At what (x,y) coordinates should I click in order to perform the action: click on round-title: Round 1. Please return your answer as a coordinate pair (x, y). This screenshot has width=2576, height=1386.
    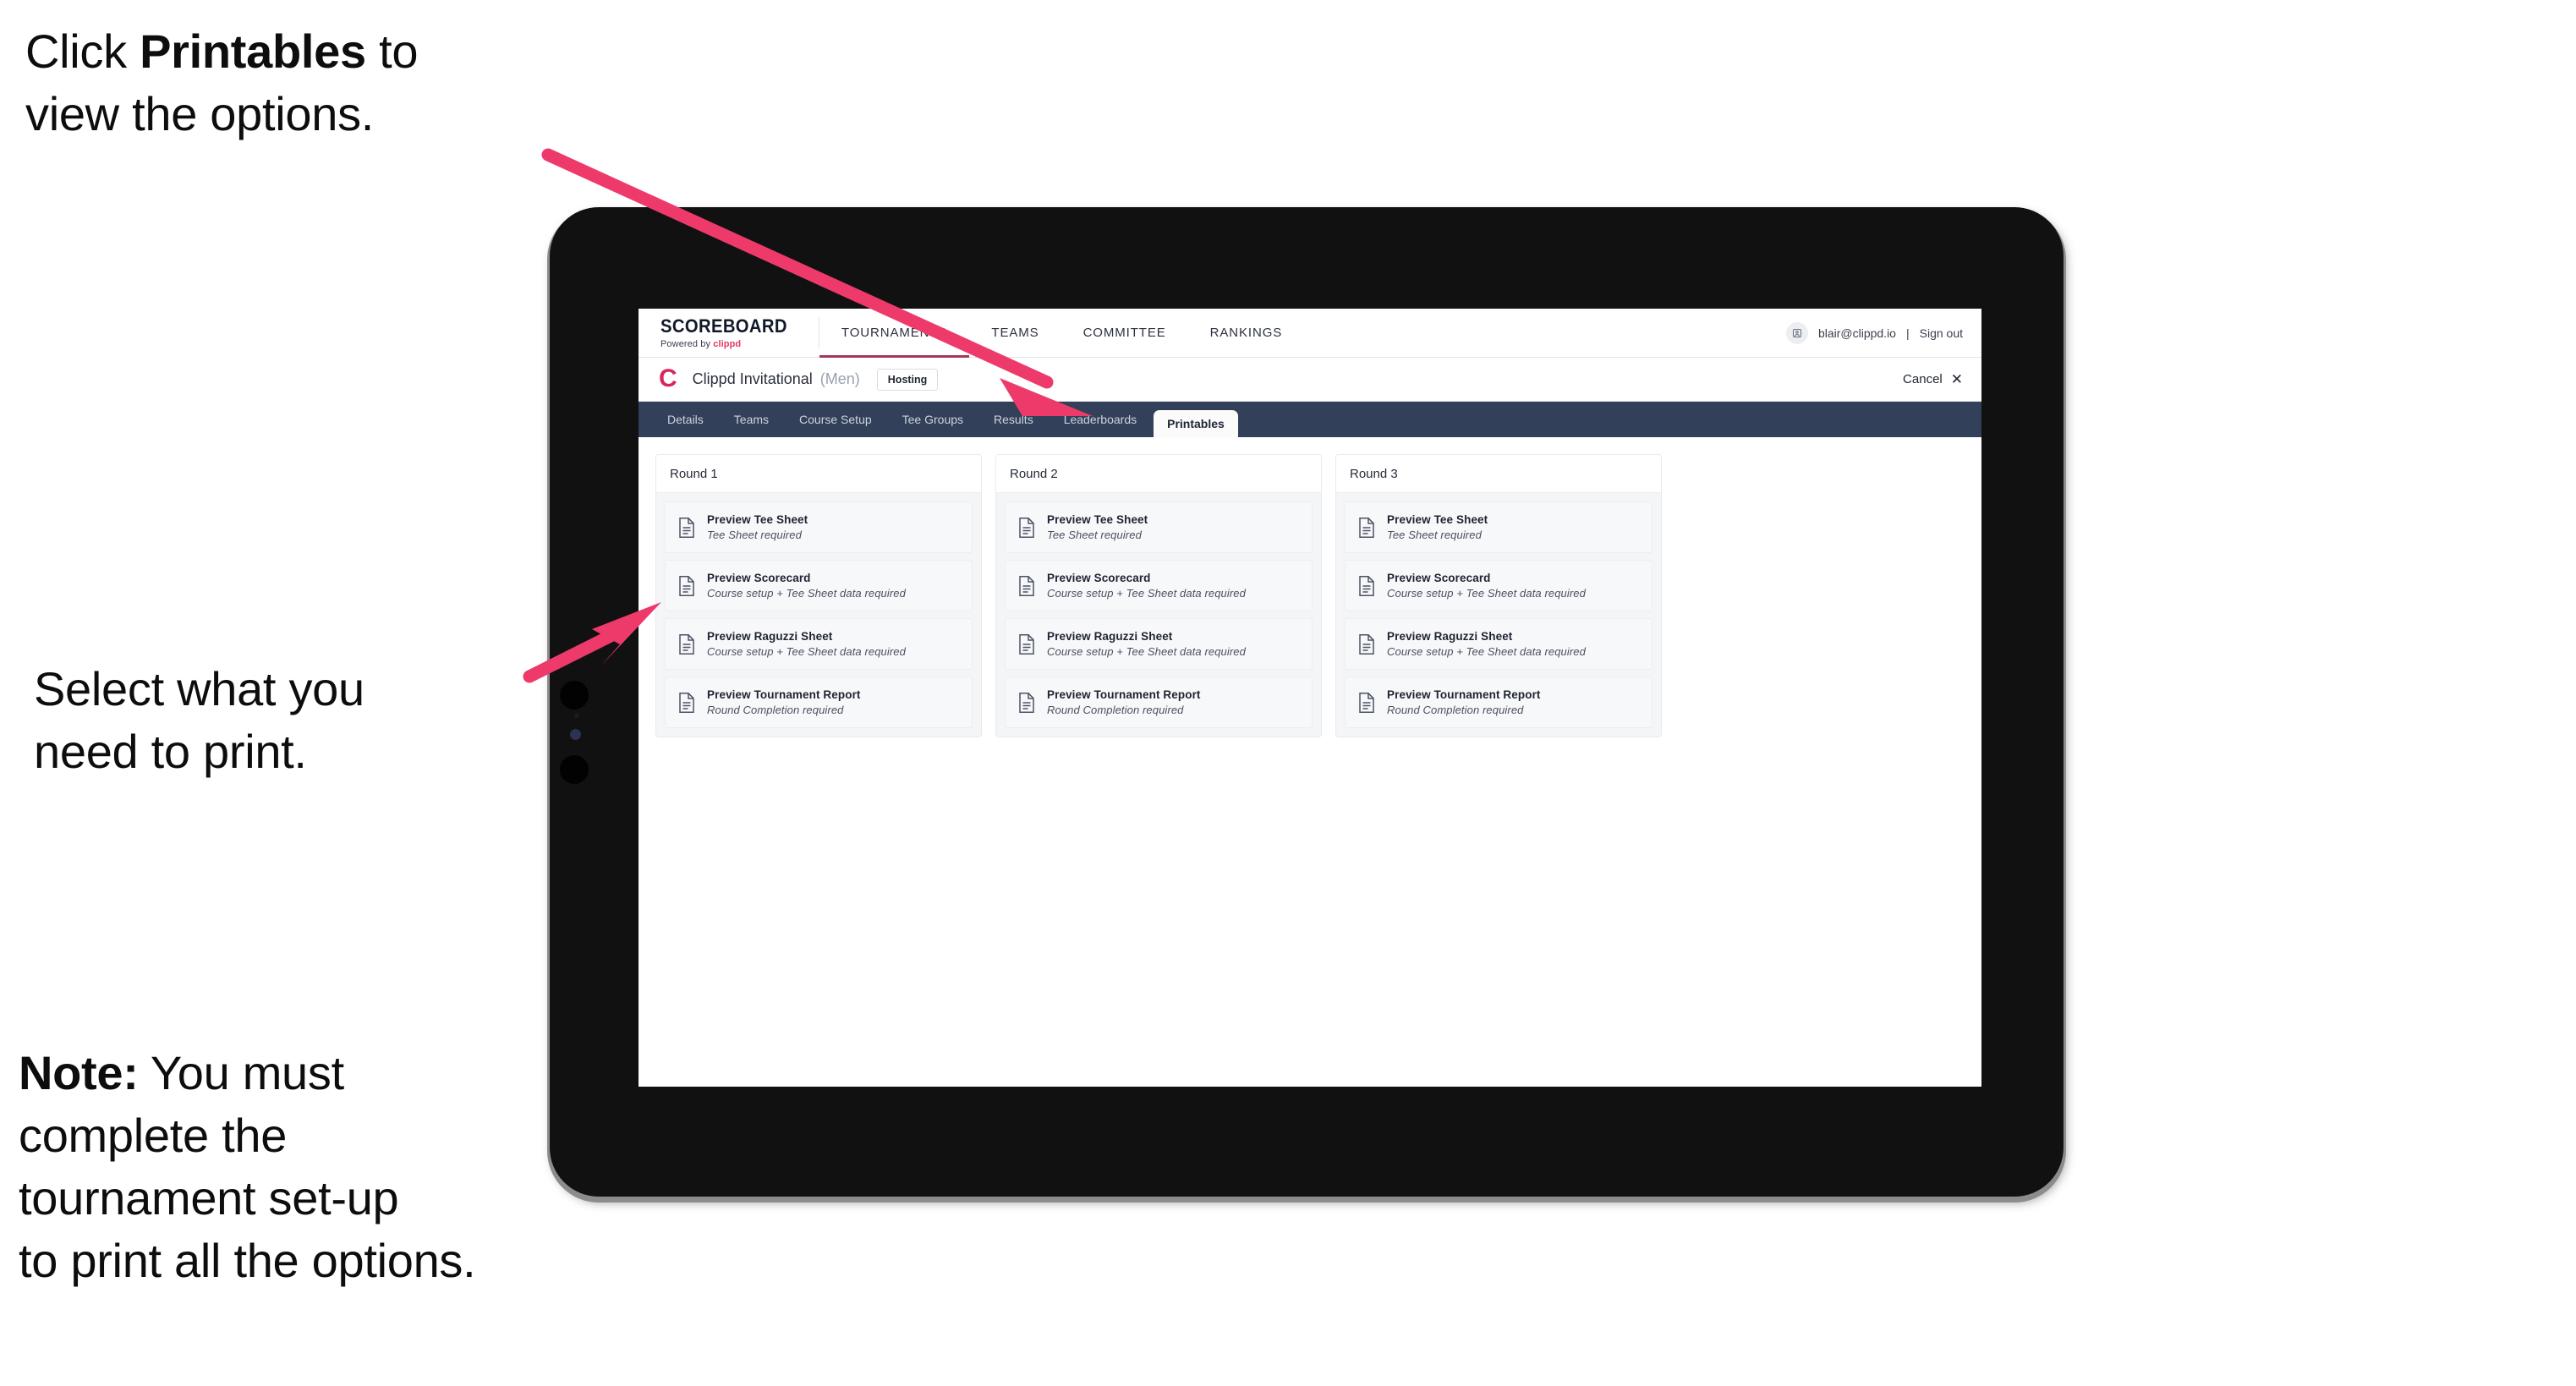
    Looking at the image, I should click on (818, 474).